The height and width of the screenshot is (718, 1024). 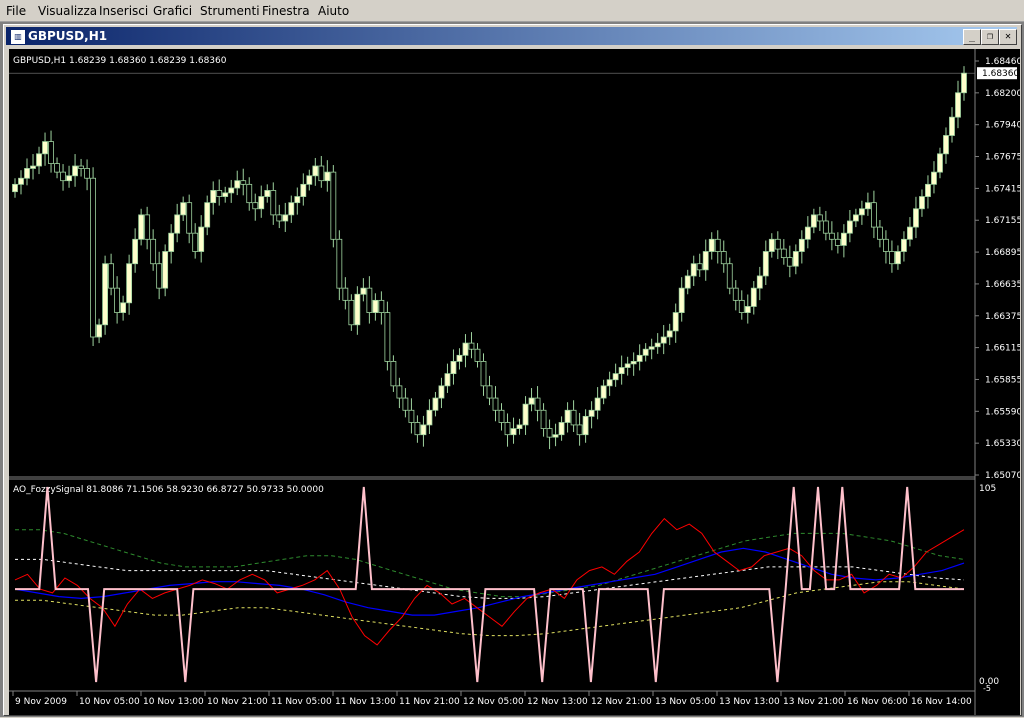 What do you see at coordinates (987, 688) in the screenshot?
I see `indicator-axis-bottom2: -5` at bounding box center [987, 688].